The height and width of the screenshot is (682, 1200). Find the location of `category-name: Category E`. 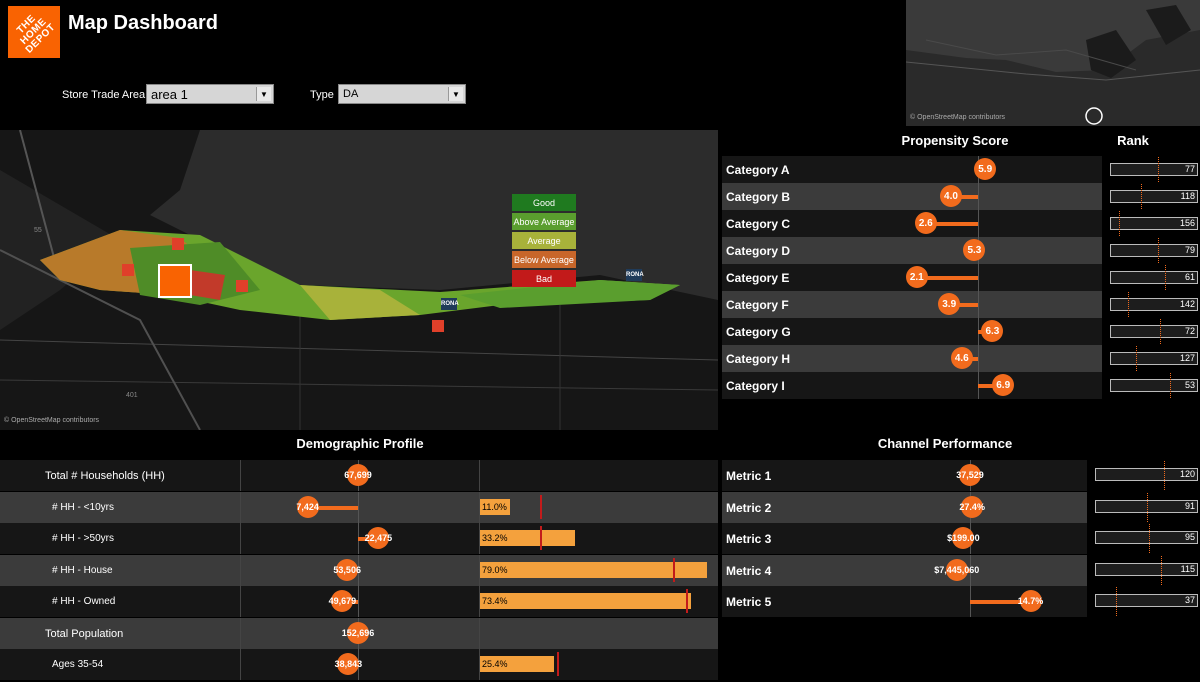

category-name: Category E is located at coordinates (758, 278).